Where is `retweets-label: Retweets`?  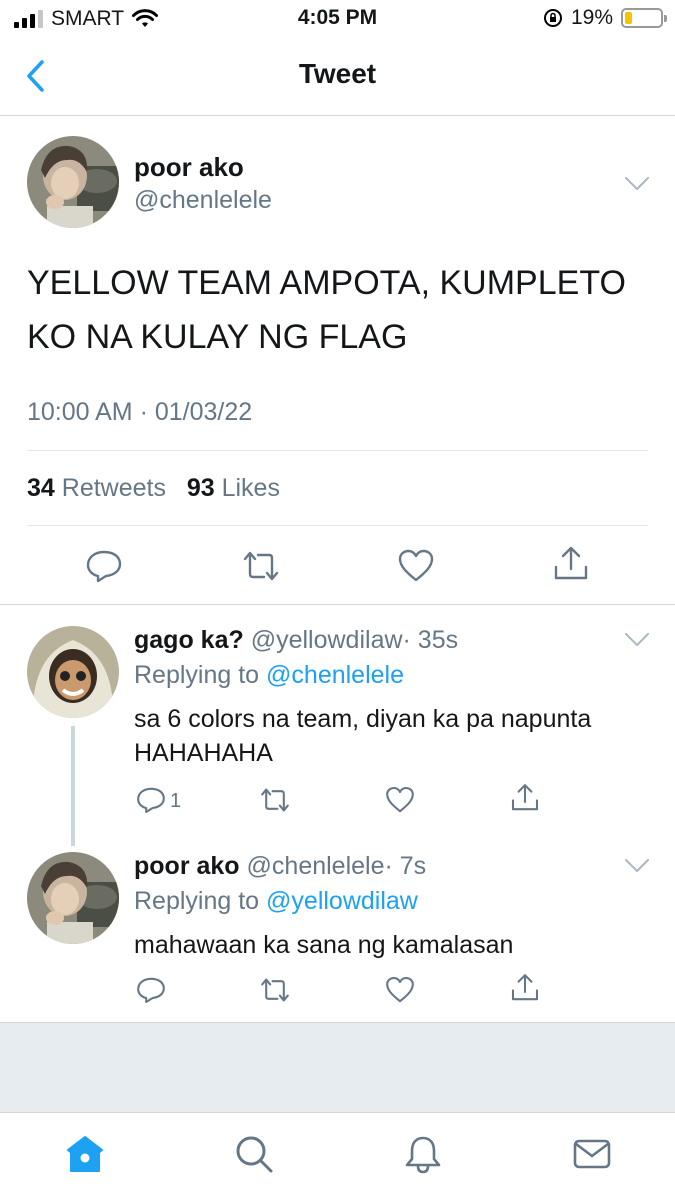 retweets-label: Retweets is located at coordinates (114, 488).